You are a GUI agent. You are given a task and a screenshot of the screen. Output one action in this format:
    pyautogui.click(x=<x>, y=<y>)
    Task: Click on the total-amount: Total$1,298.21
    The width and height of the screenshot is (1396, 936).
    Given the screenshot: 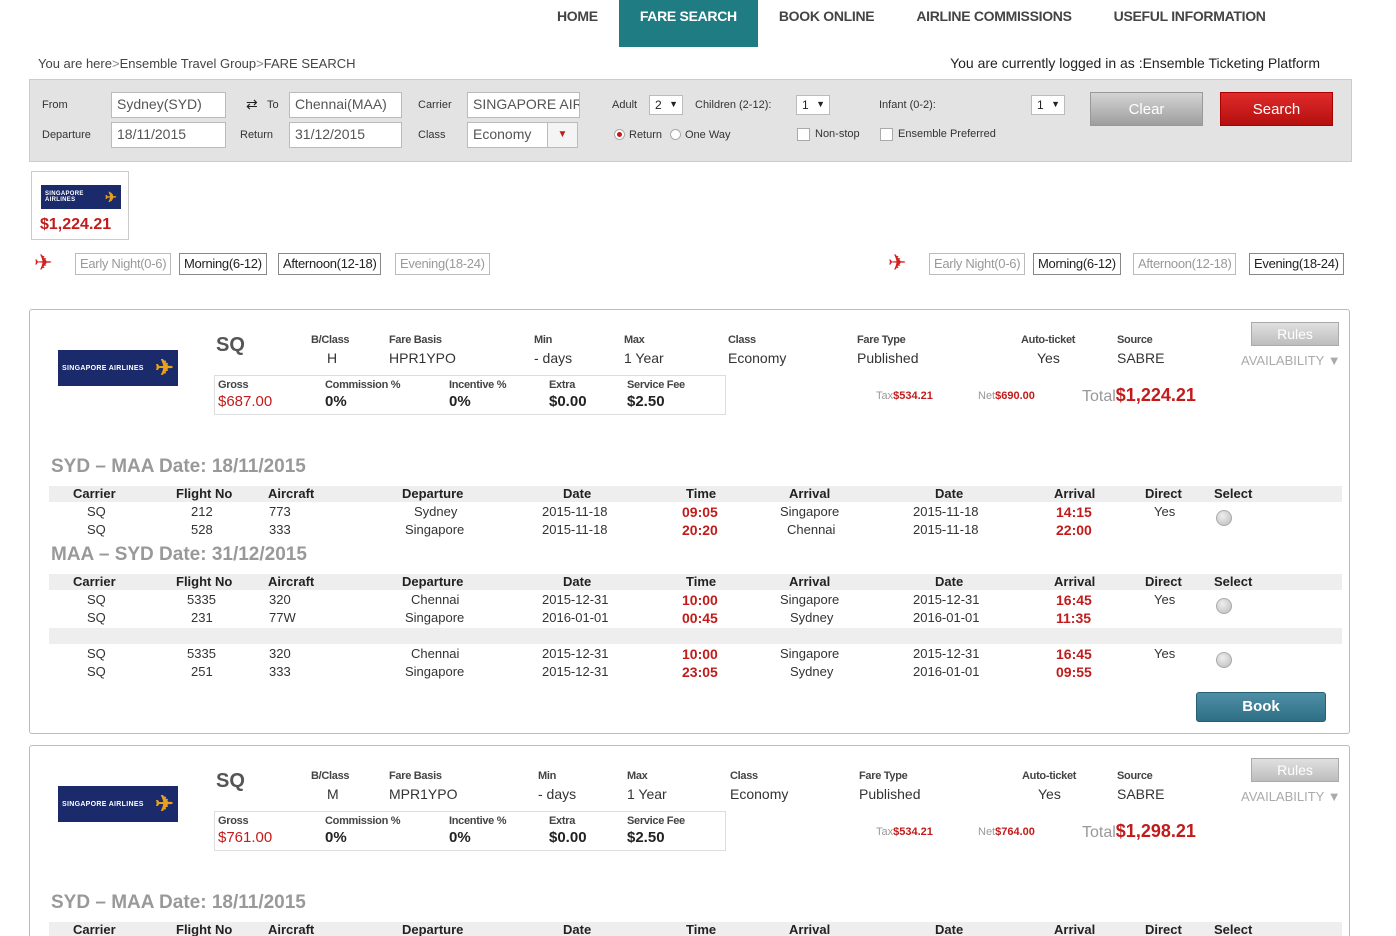 What is the action you would take?
    pyautogui.click(x=1139, y=831)
    